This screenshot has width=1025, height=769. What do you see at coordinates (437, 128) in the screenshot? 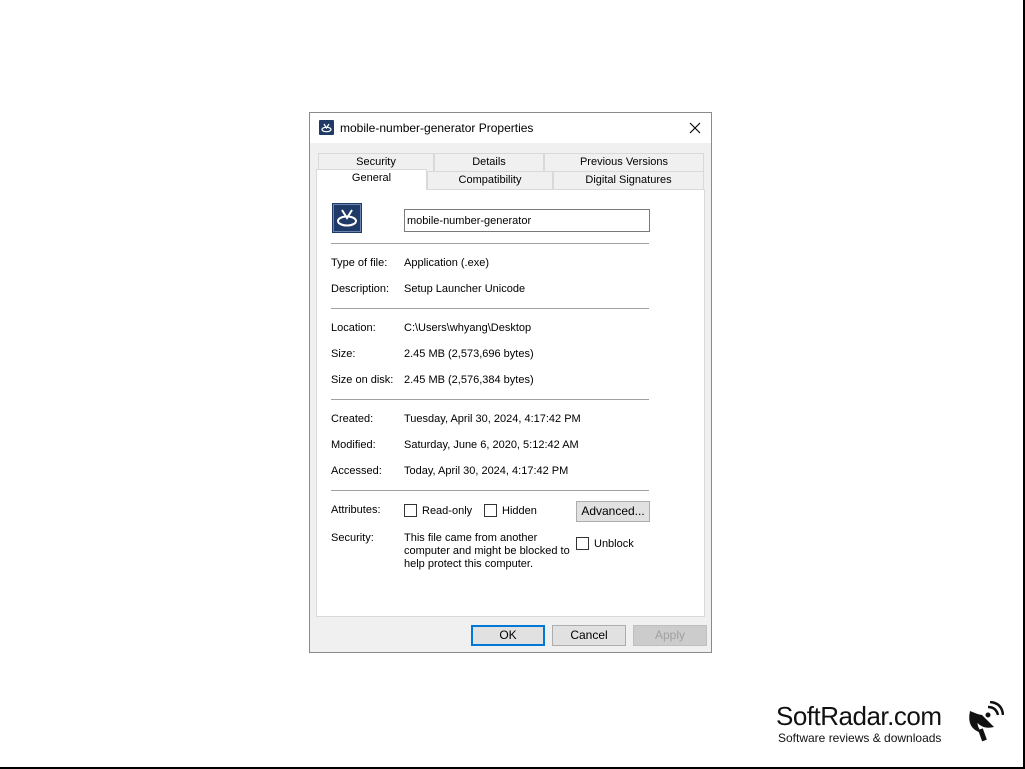
I see `window-title: mobile-number-generator Properties` at bounding box center [437, 128].